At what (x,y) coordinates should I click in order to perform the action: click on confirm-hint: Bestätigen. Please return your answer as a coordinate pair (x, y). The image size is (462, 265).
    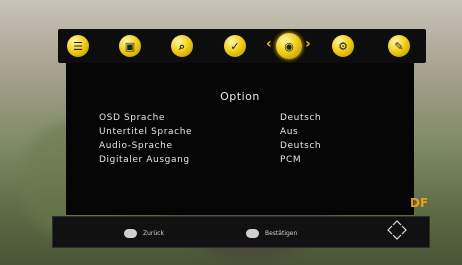
    Looking at the image, I should click on (271, 233).